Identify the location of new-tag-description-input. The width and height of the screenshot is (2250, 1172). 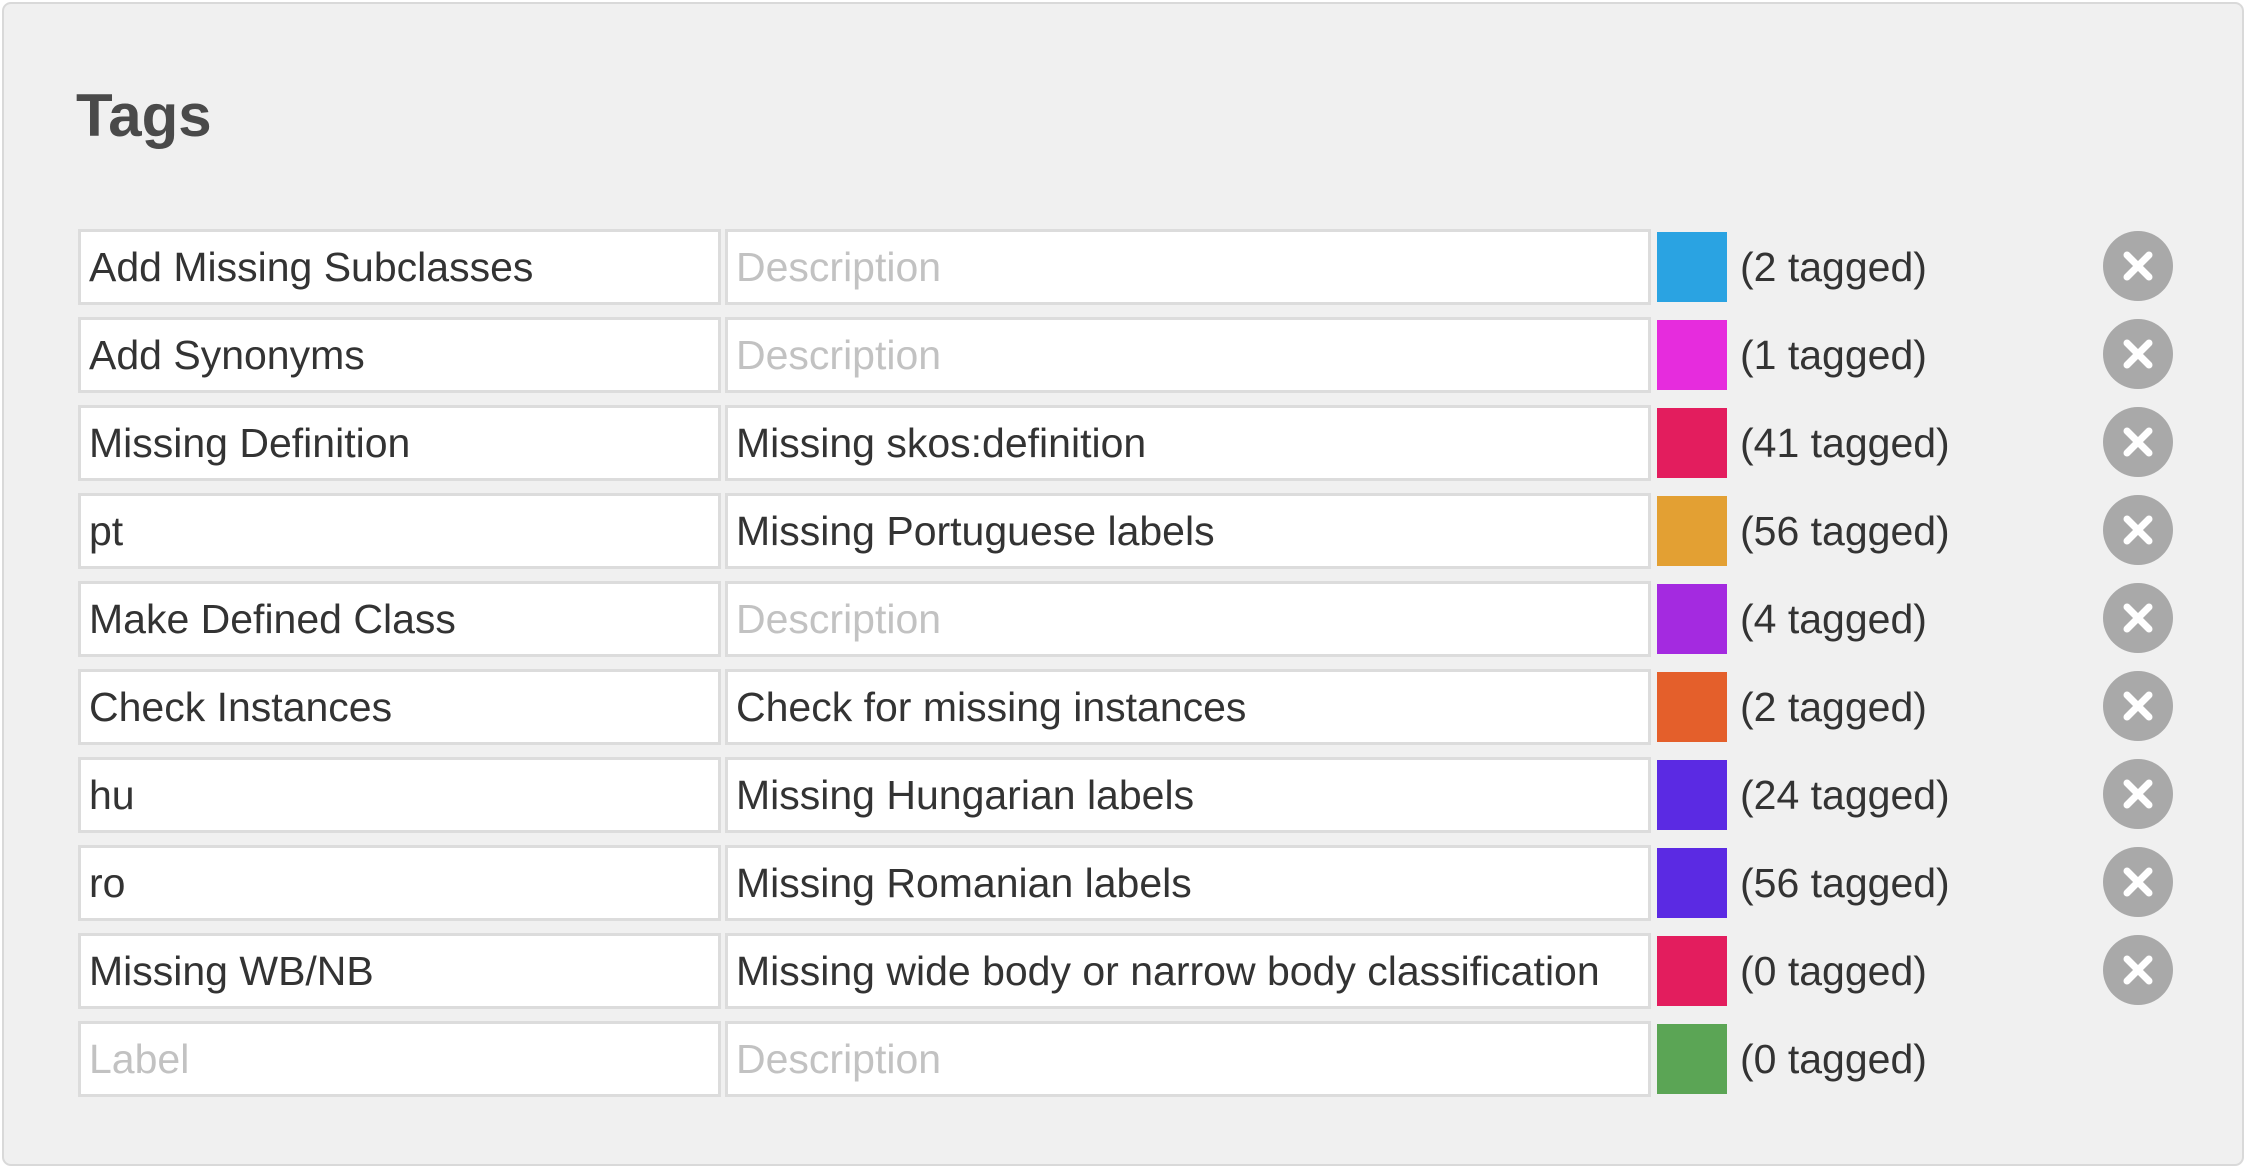
(1188, 1059).